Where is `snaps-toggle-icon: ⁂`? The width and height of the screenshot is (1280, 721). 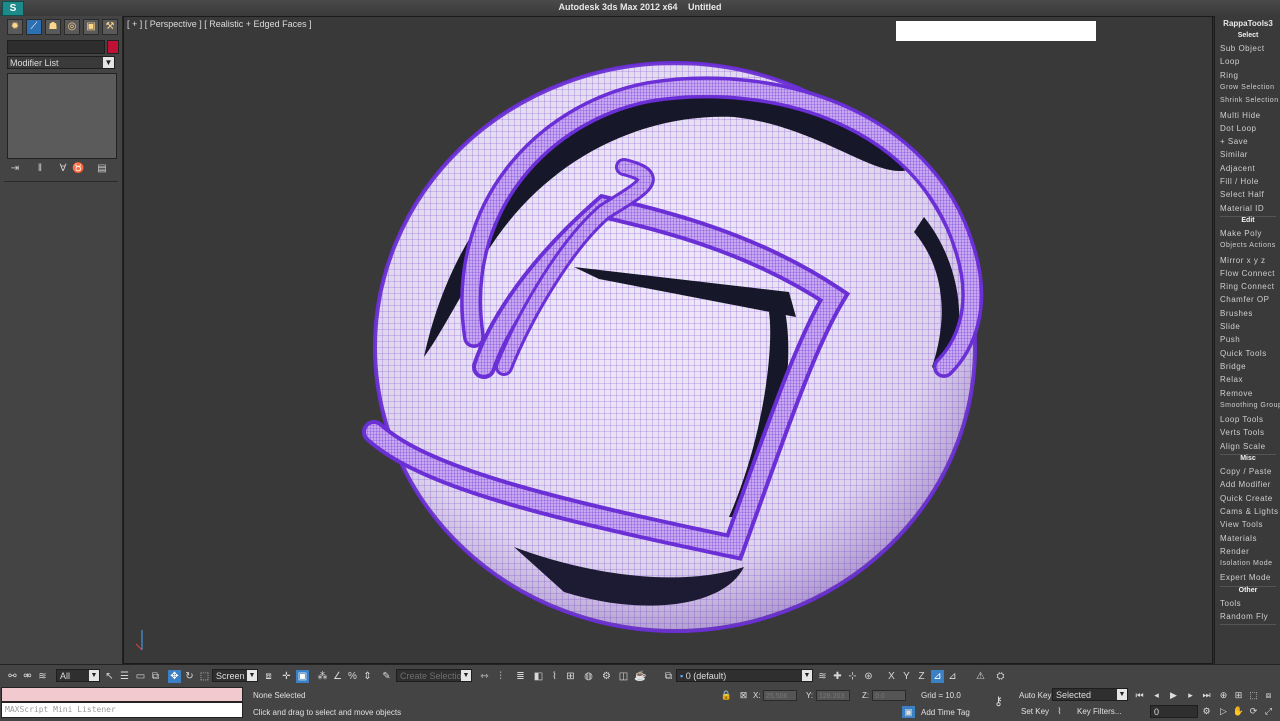
snaps-toggle-icon: ⁂ is located at coordinates (322, 676).